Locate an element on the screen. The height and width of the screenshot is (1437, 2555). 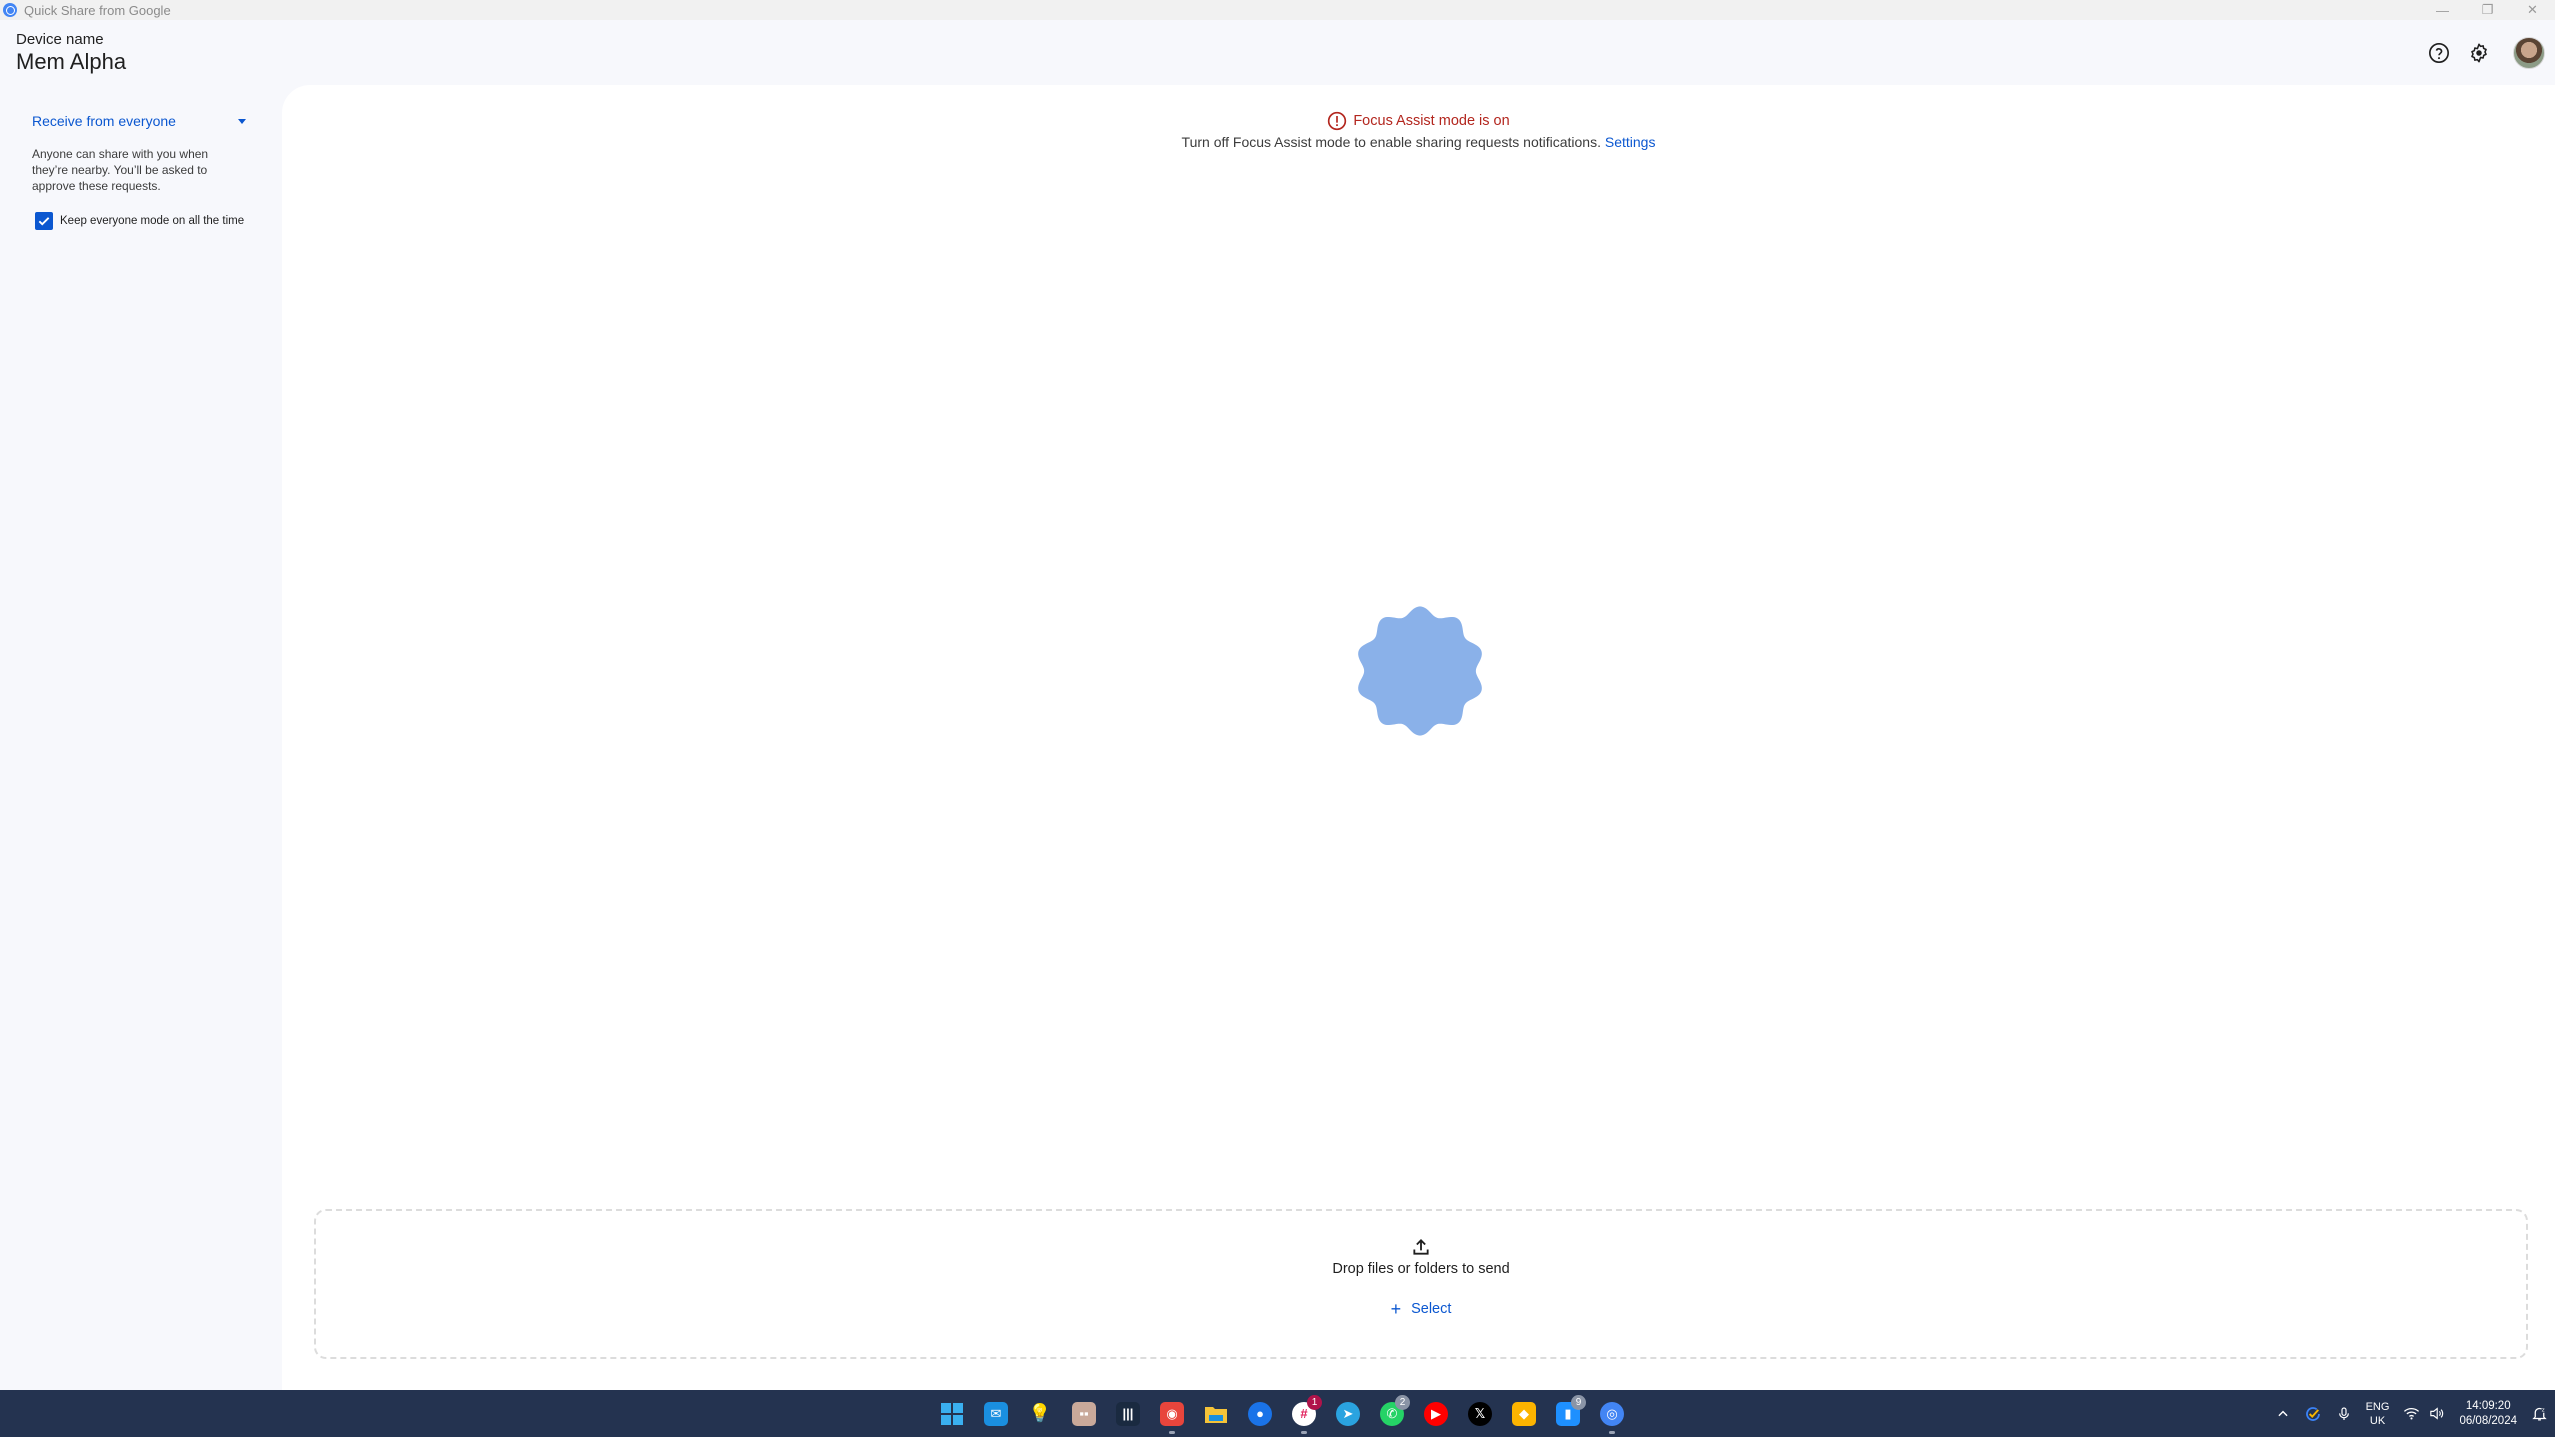
drop-zone-text: Drop files or folders to send is located at coordinates (1421, 1269).